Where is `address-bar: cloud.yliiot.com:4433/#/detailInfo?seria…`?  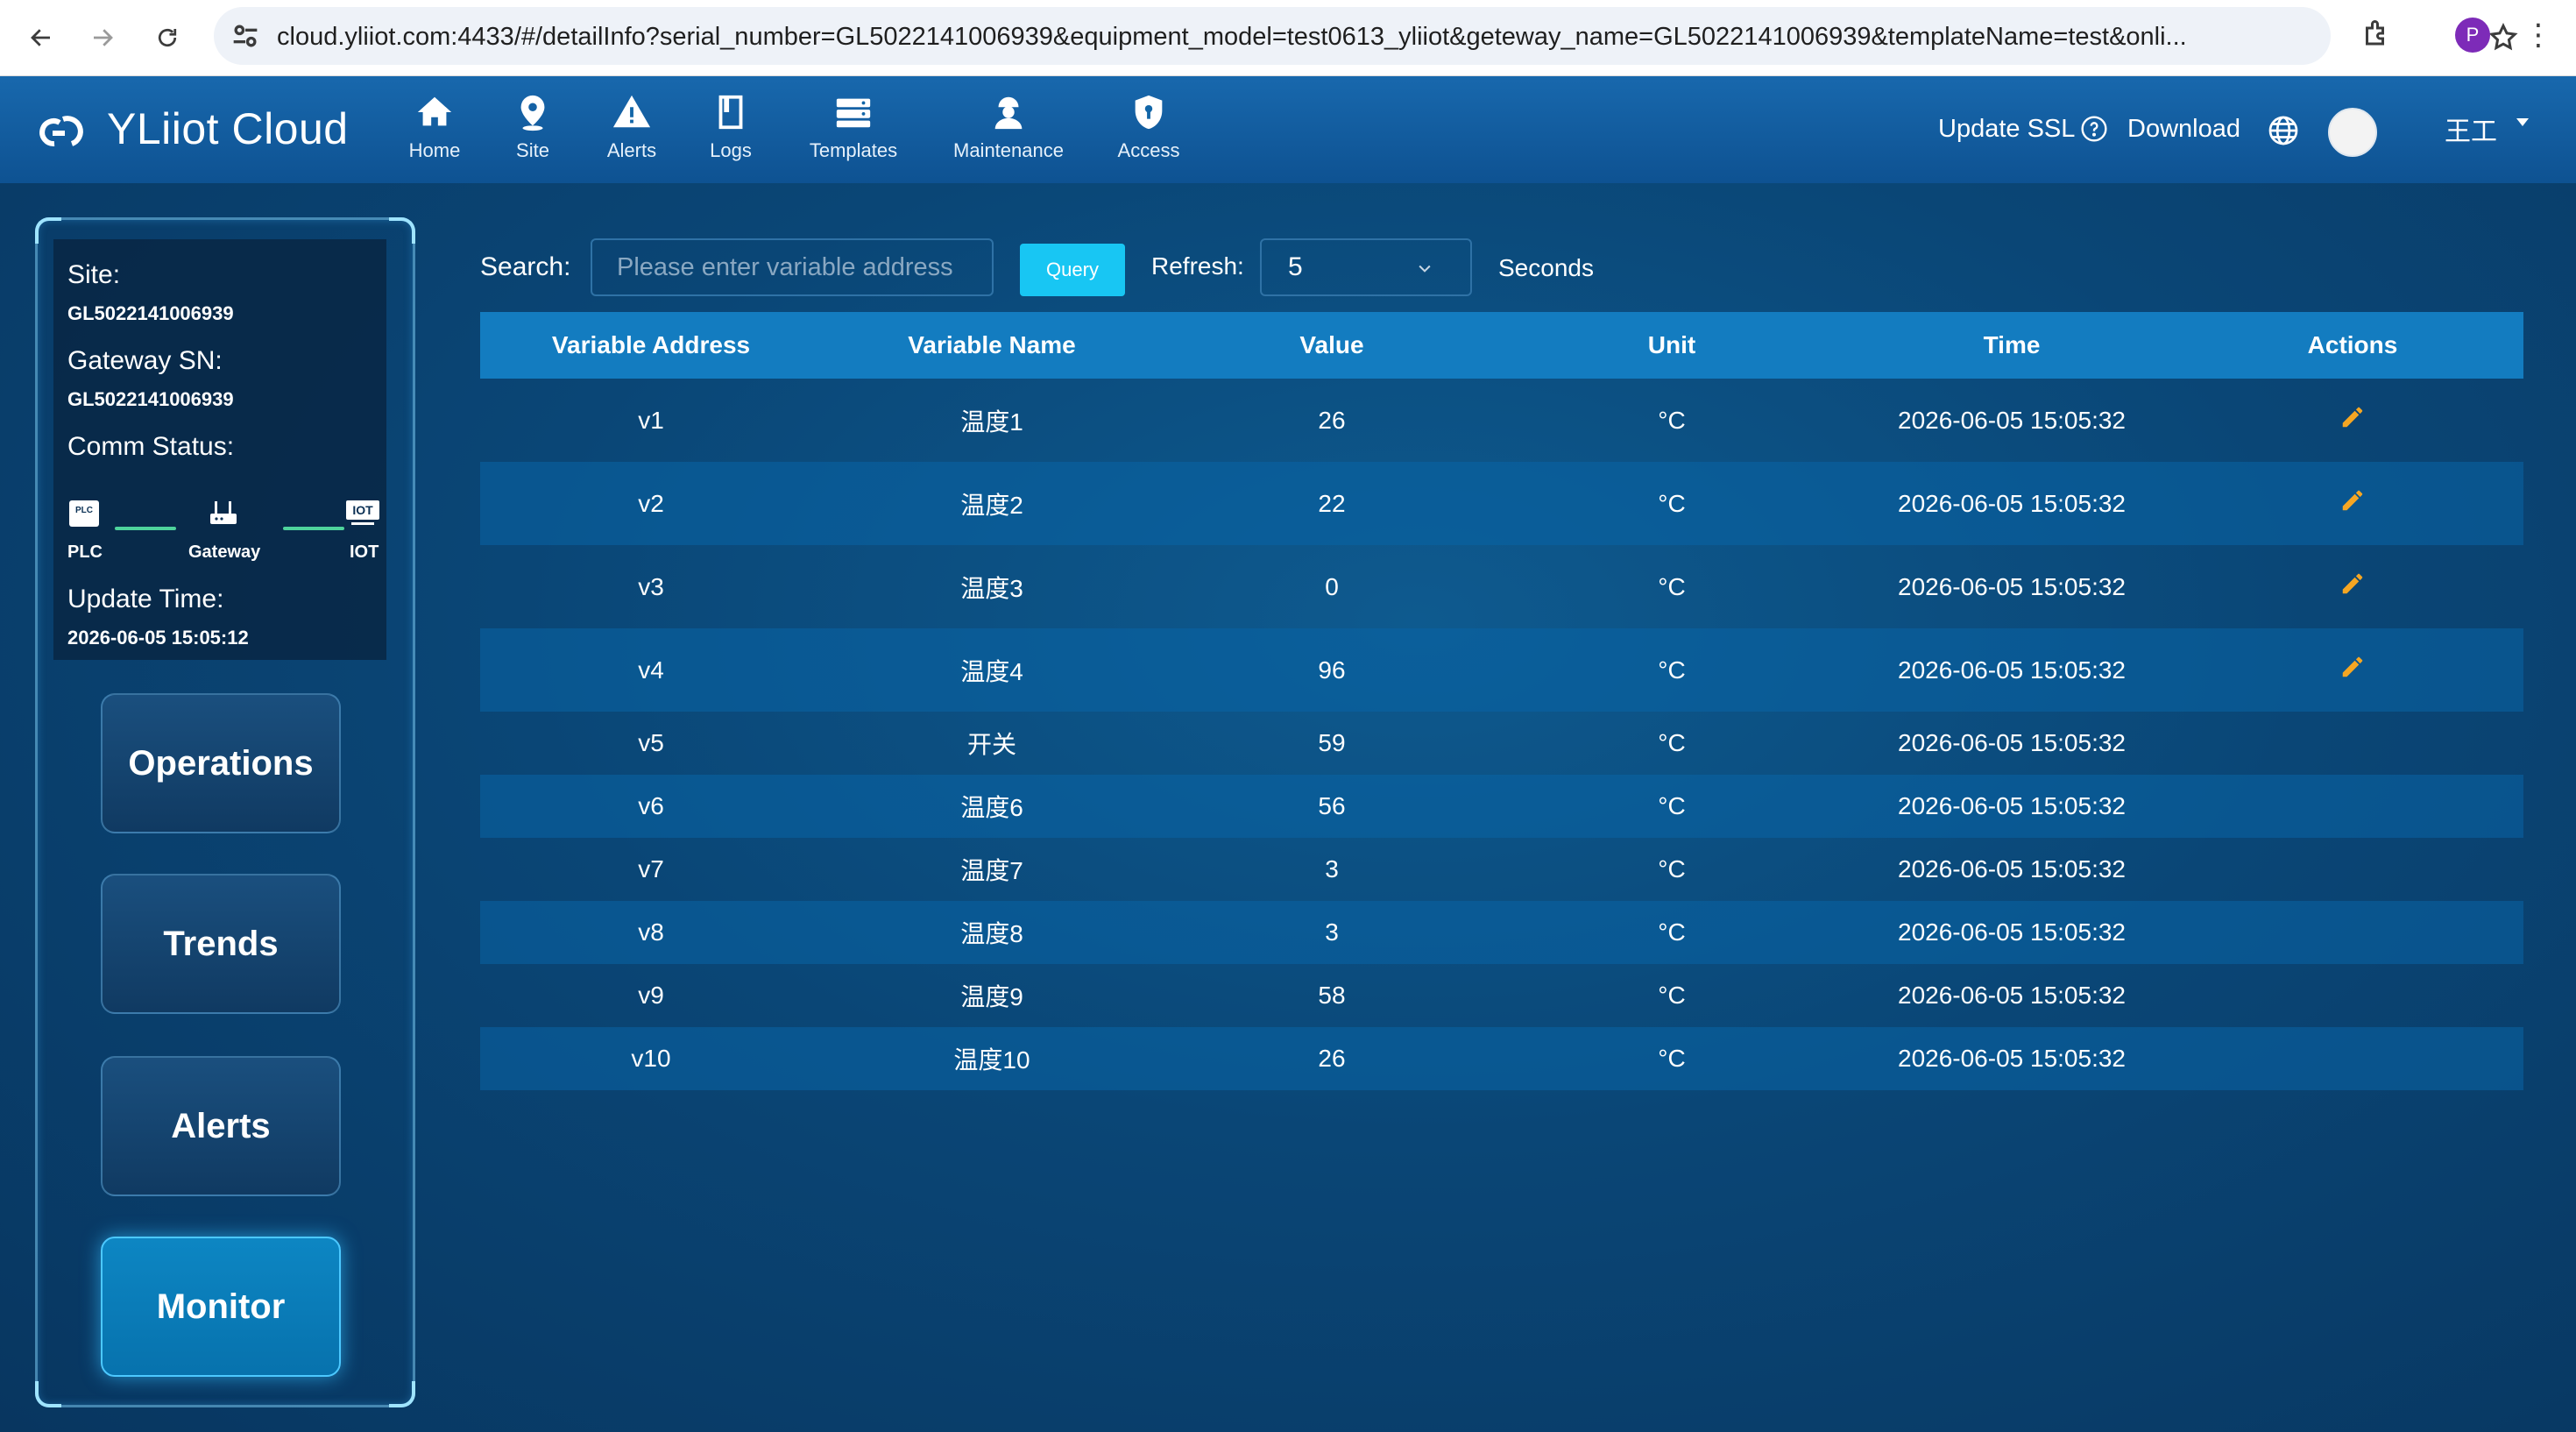 address-bar: cloud.yliiot.com:4433/#/detailInfo?seria… is located at coordinates (1366, 36).